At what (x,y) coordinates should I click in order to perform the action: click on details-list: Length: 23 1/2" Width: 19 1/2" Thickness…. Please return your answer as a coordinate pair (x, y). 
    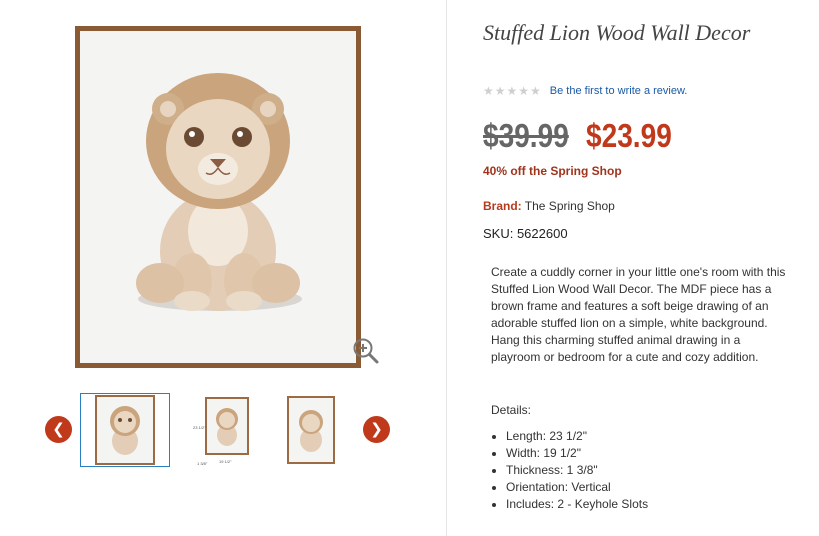
    Looking at the image, I should click on (569, 470).